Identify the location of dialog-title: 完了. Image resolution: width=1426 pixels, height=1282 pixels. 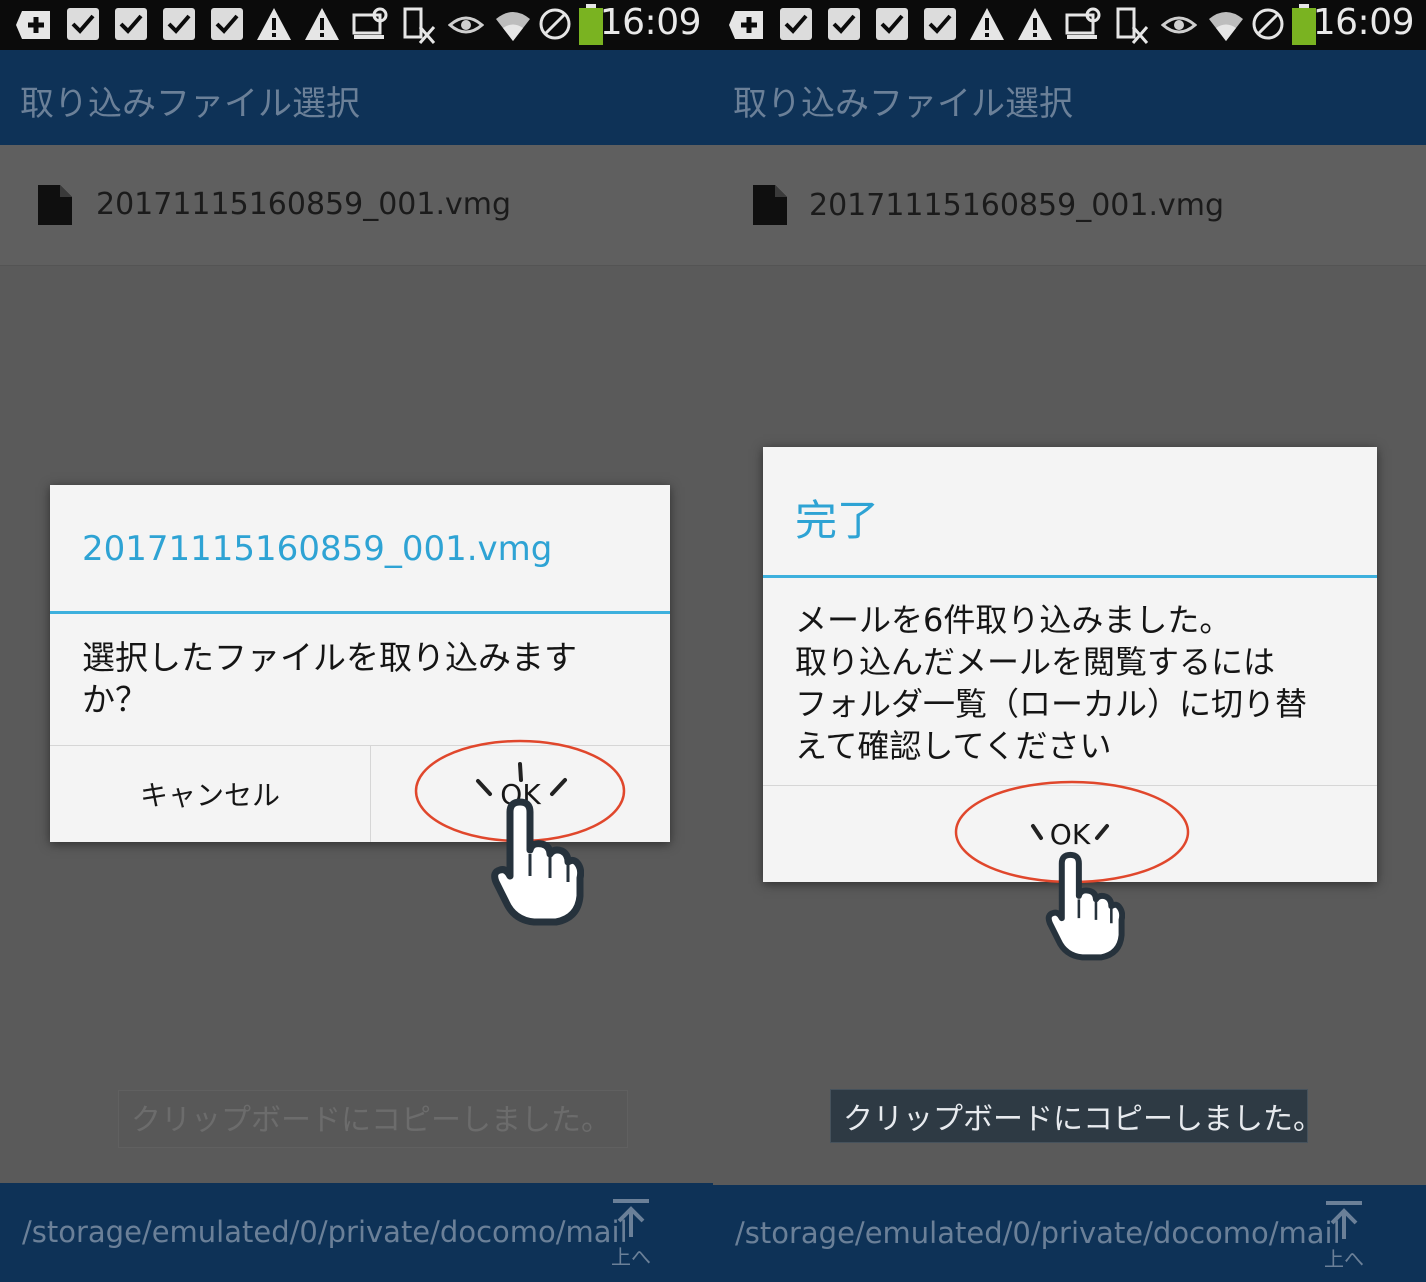
(837, 520).